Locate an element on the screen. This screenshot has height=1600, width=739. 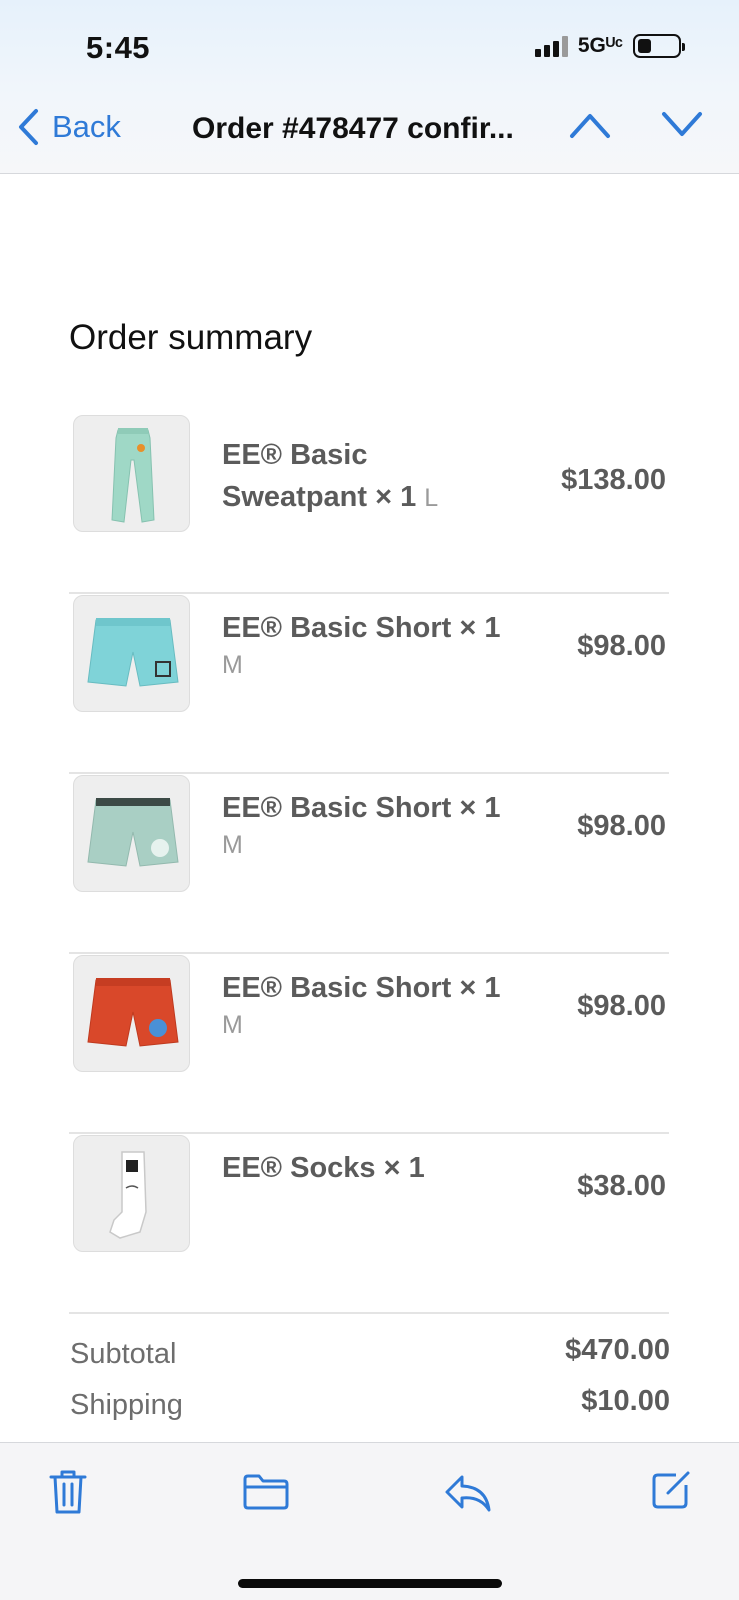
shipping-value: $10.00 is located at coordinates (625, 1401).